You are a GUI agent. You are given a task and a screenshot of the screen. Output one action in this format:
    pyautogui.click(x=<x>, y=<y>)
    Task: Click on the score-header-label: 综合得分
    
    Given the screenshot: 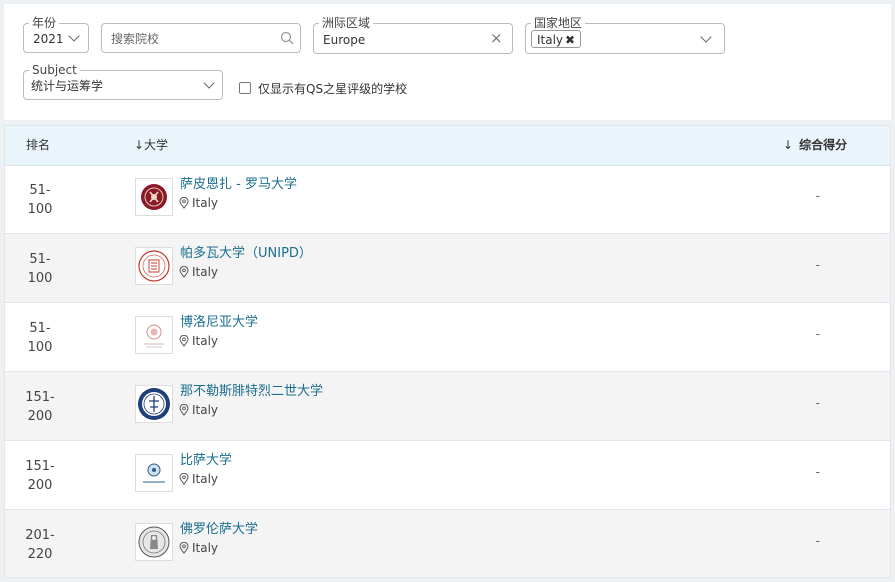 What is the action you would take?
    pyautogui.click(x=823, y=145)
    